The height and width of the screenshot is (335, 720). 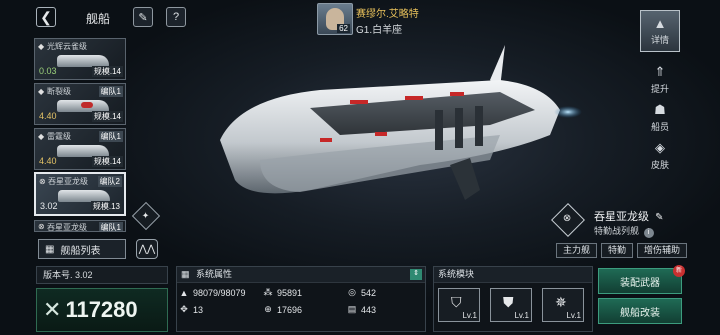 What do you see at coordinates (52, 309) in the screenshot?
I see `power-icon: ✕` at bounding box center [52, 309].